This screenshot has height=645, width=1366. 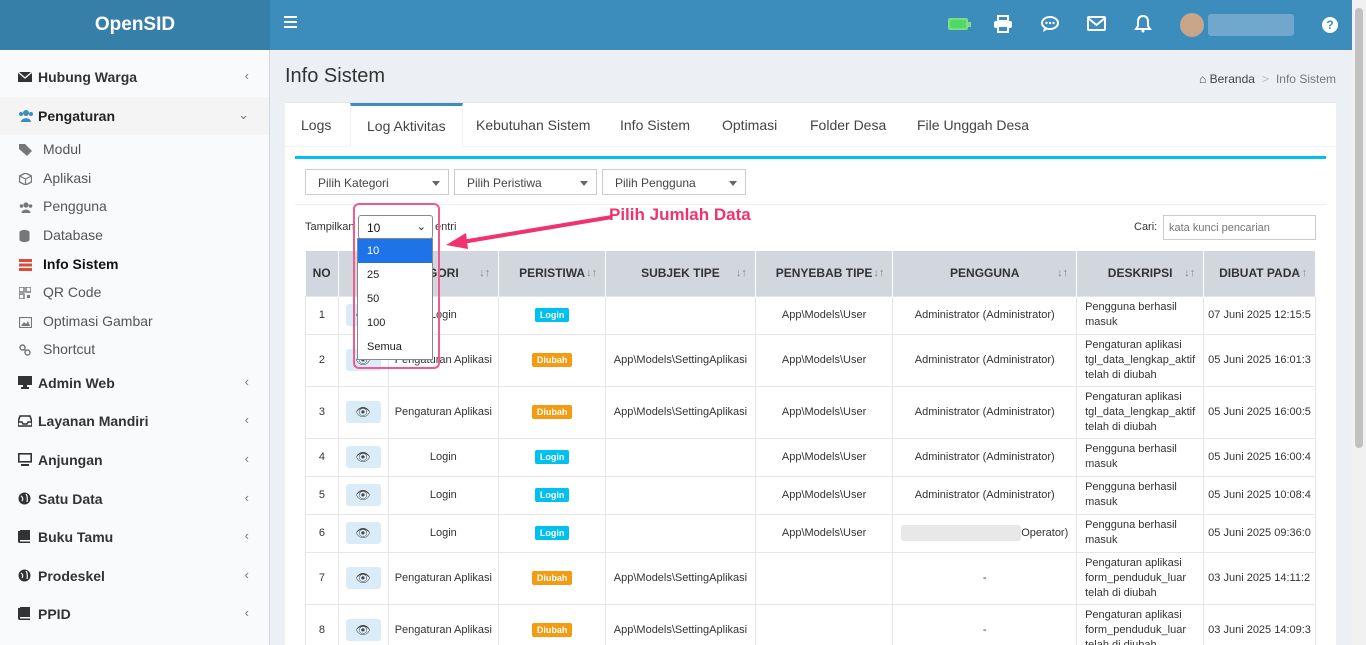 What do you see at coordinates (443, 412) in the screenshot?
I see `cell-kategori: Pengaturan Aplikasi` at bounding box center [443, 412].